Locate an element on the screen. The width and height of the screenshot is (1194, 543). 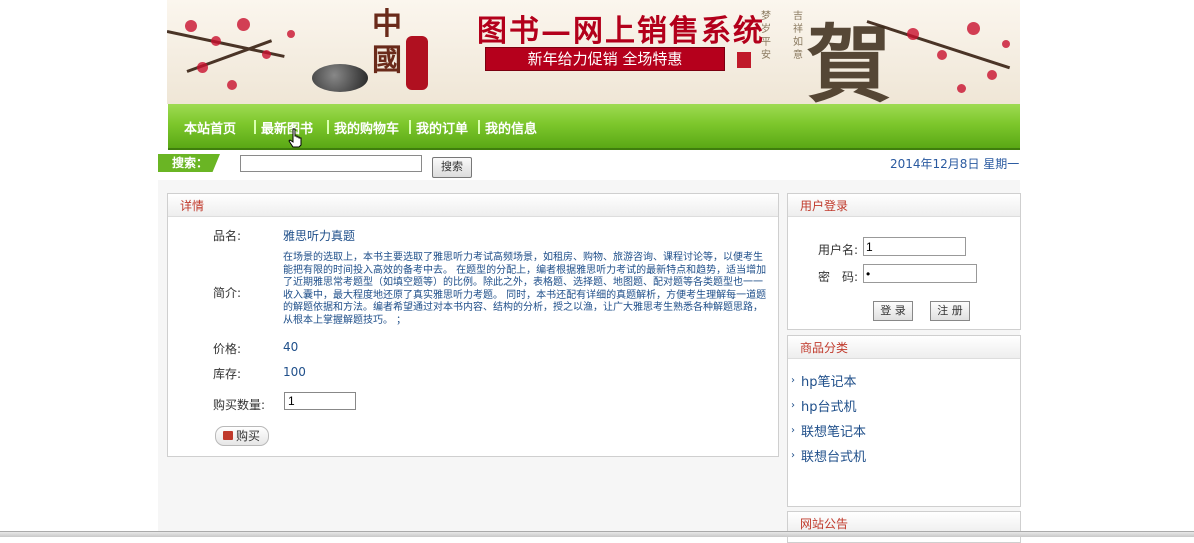
category-link: hp笔记本 is located at coordinates (829, 380).